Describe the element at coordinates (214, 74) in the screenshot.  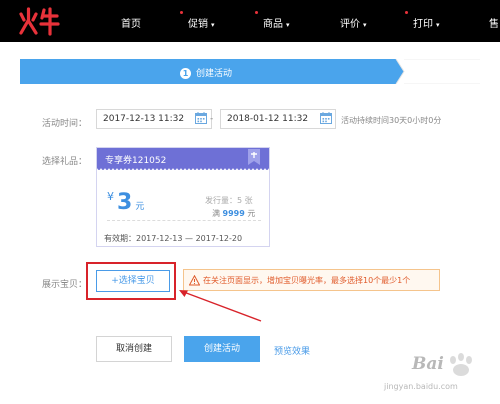
I see `step-label-text: 创建活动` at that location.